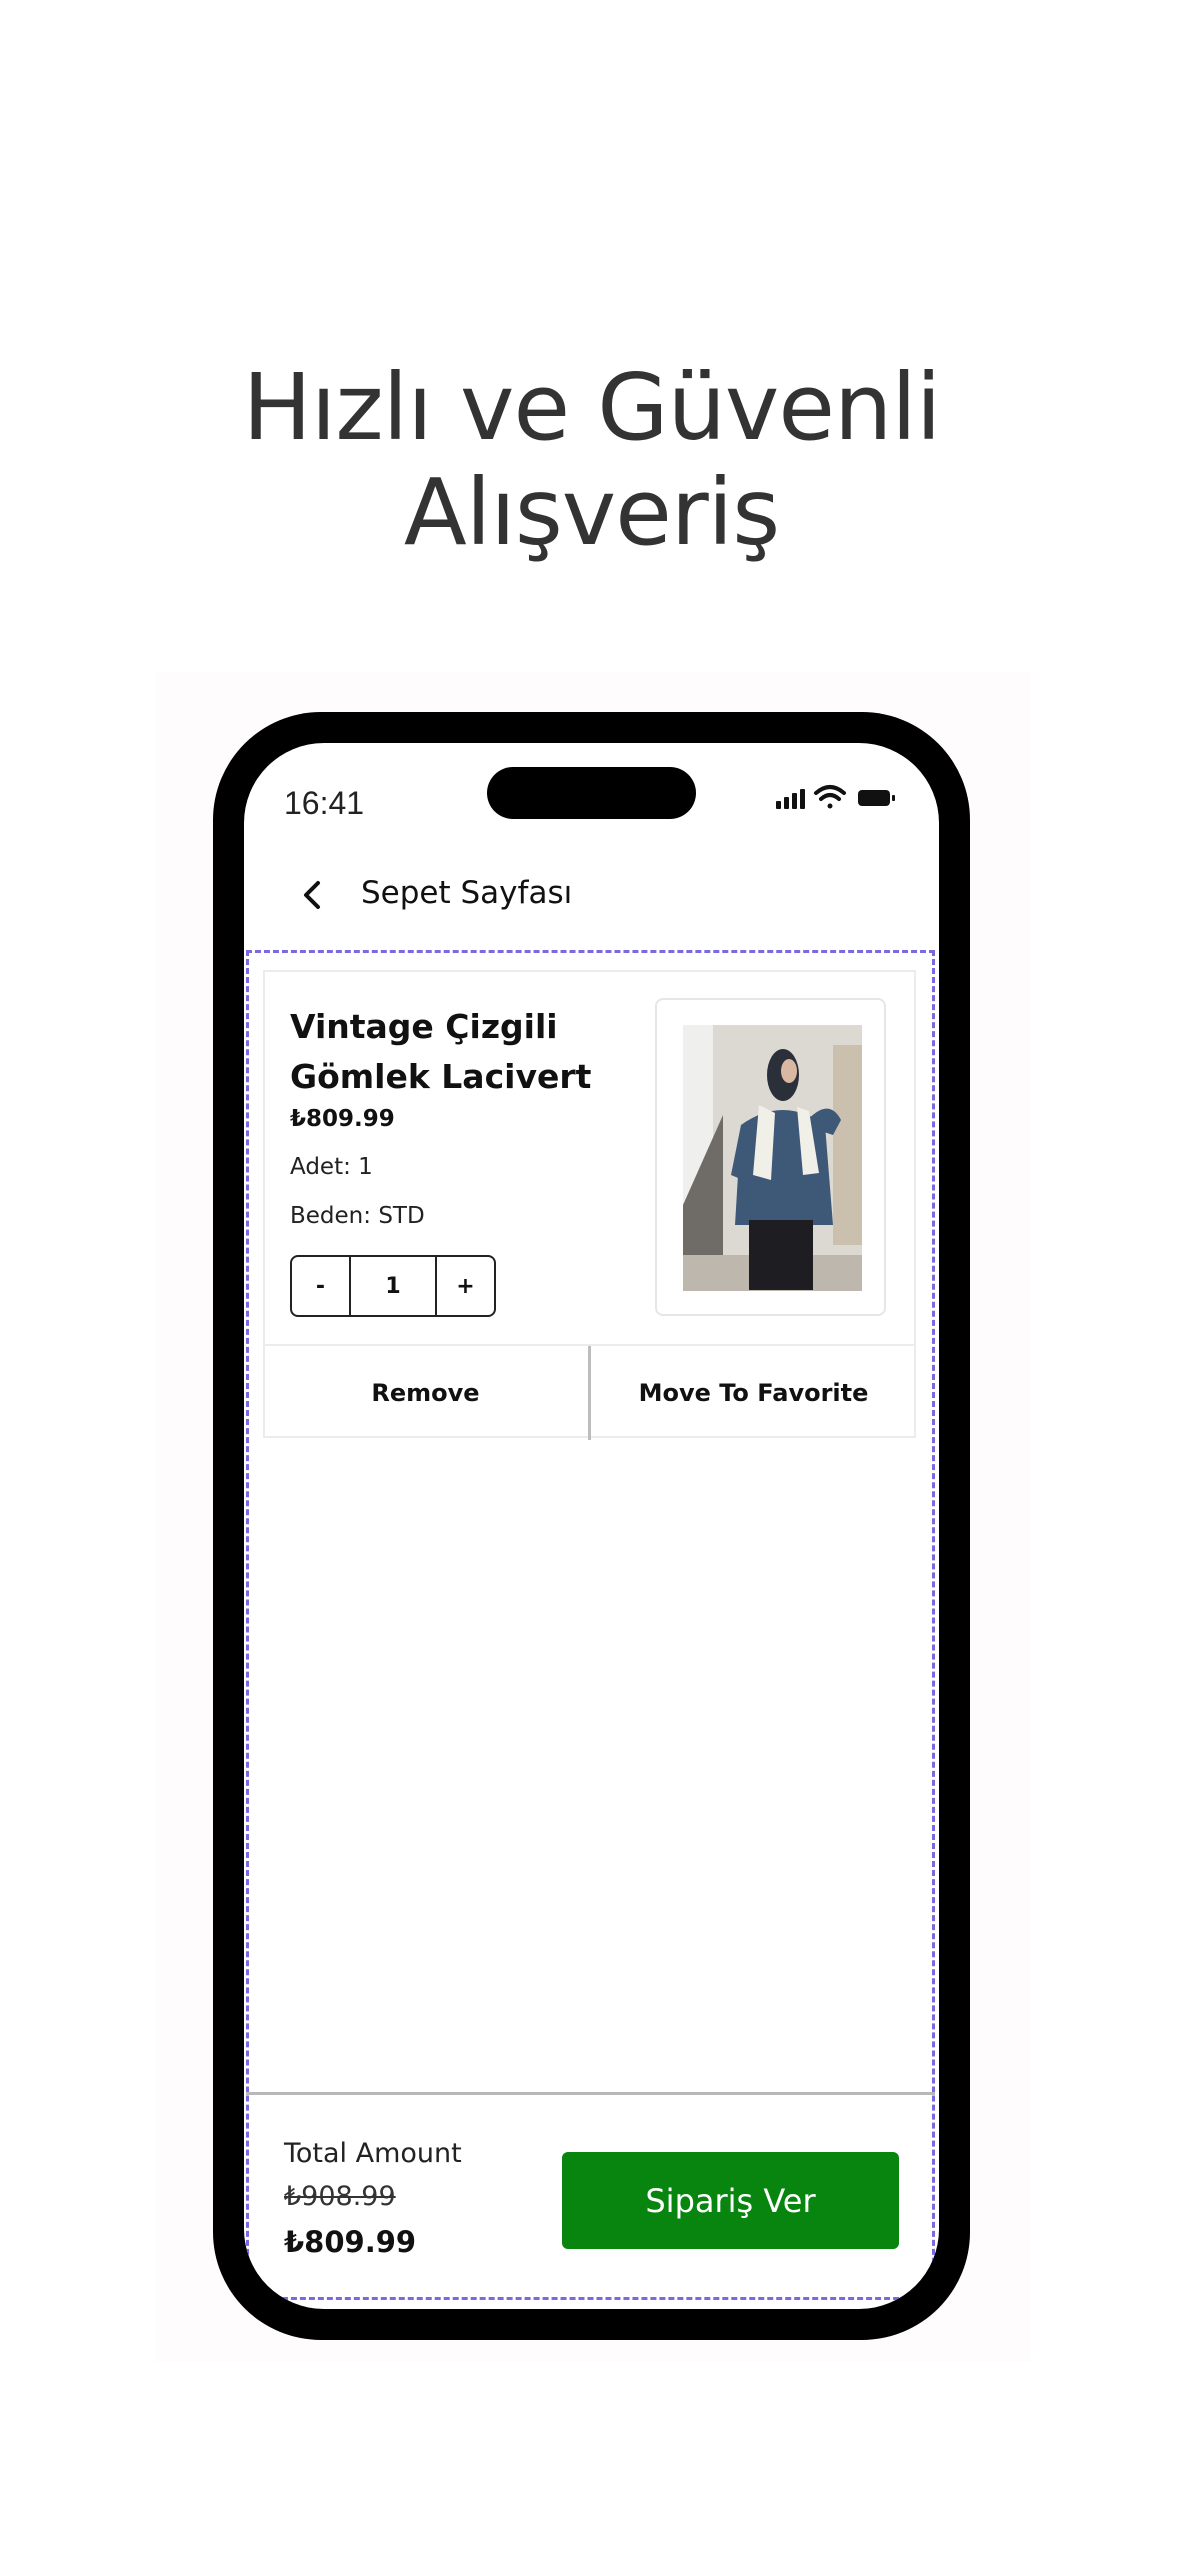 This screenshot has width=1183, height=2560. What do you see at coordinates (314, 895) in the screenshot?
I see `chevron-left-icon` at bounding box center [314, 895].